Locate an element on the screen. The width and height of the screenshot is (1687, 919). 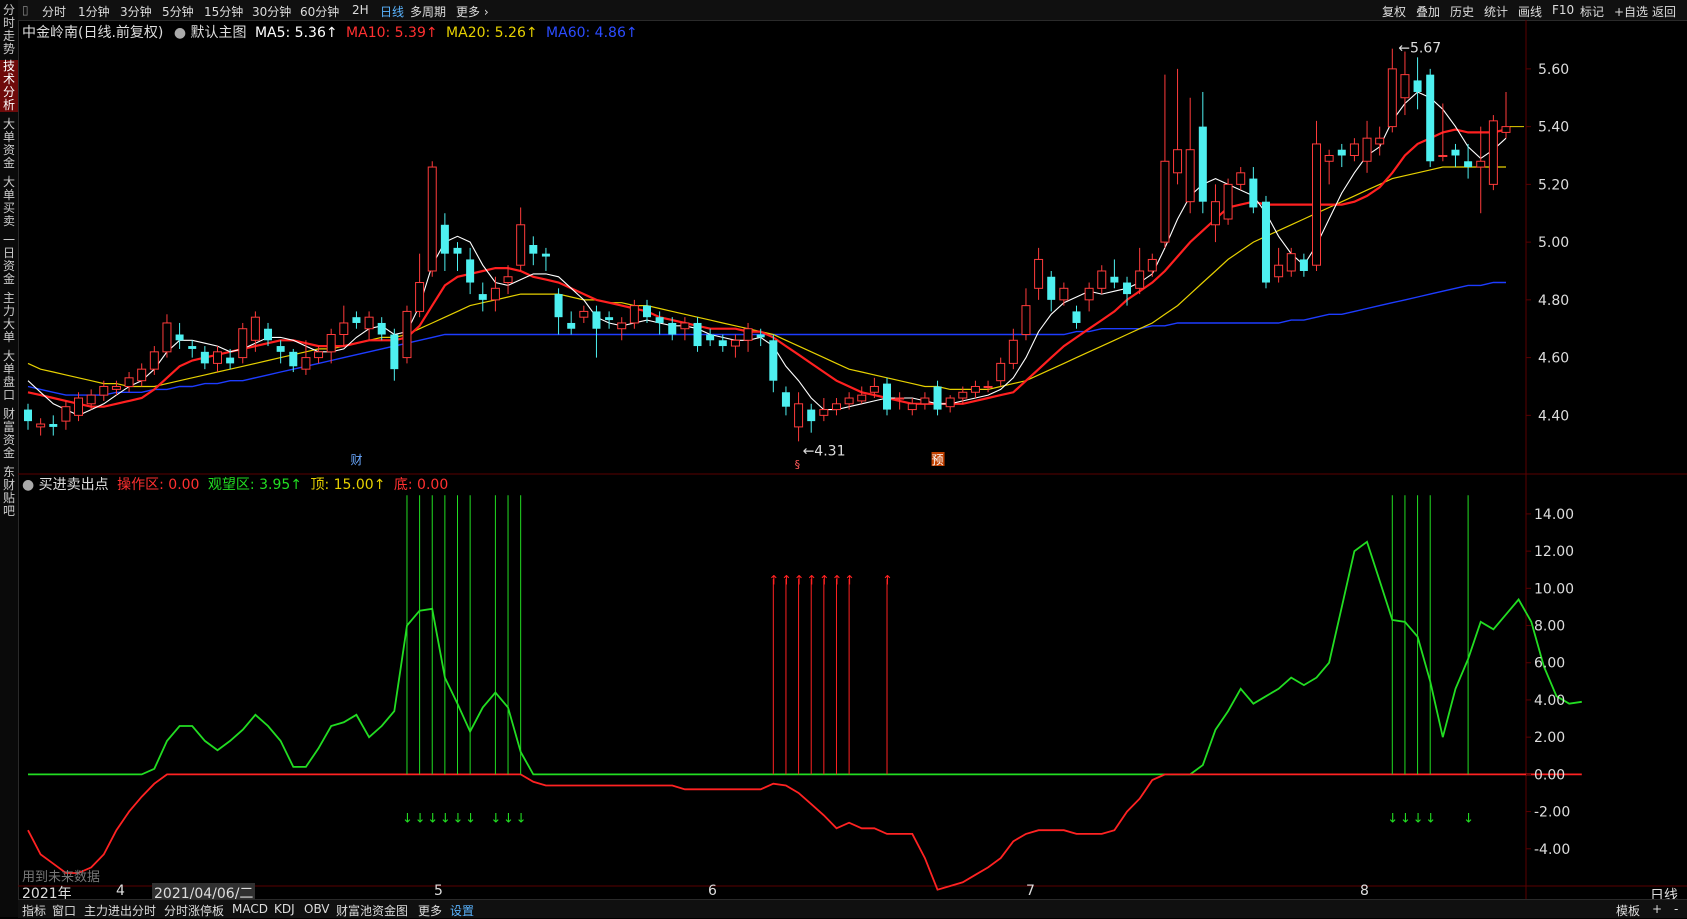
period-tab-3min: 3分钟 is located at coordinates (136, 11).